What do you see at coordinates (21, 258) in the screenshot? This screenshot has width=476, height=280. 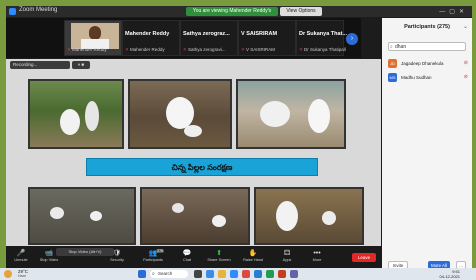 I see `unmute-button: 🎤 Unmute` at bounding box center [21, 258].